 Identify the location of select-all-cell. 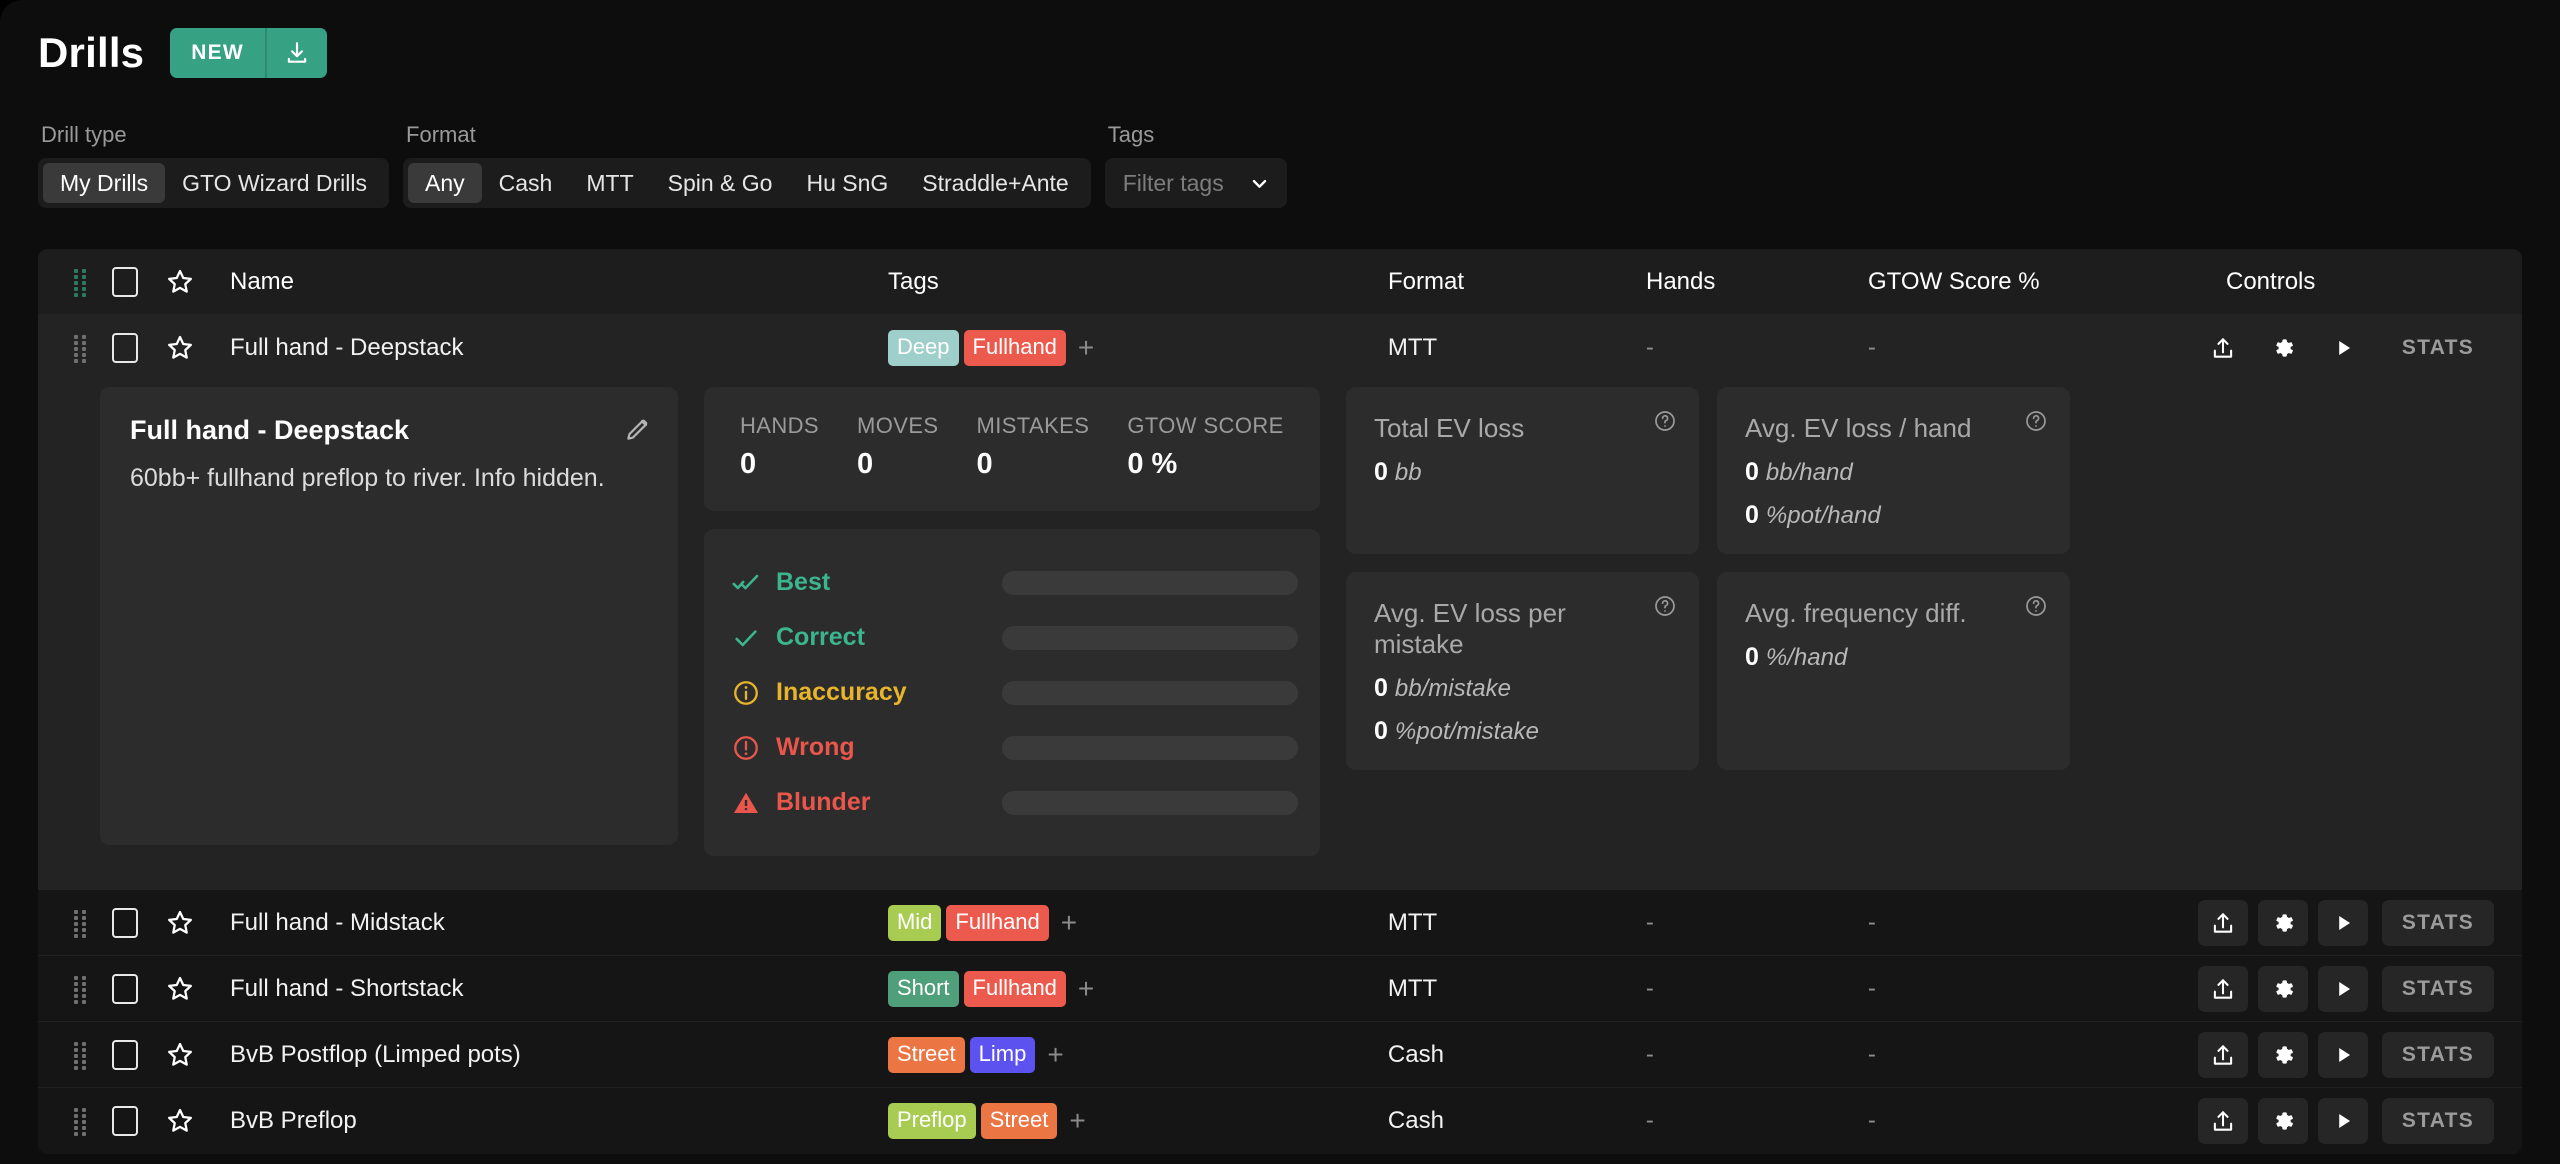
(125, 281).